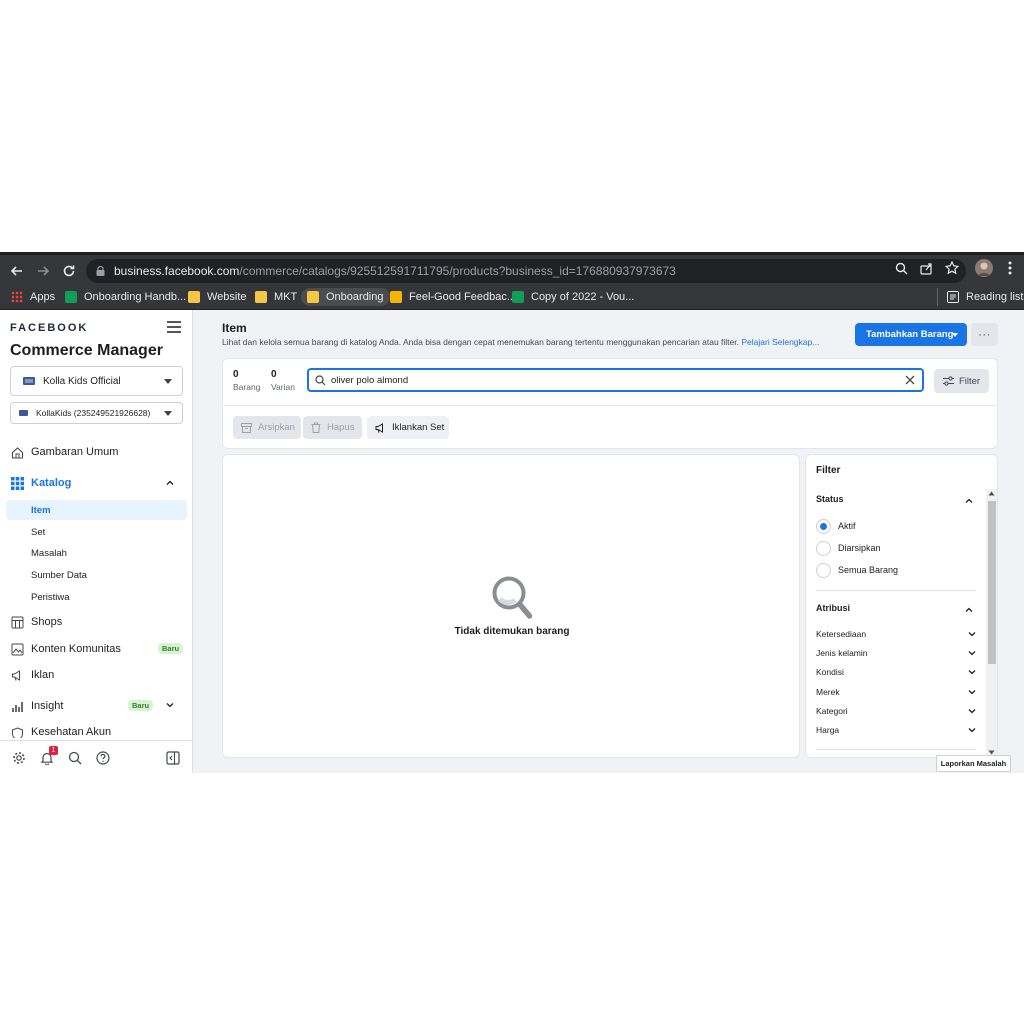 Image resolution: width=1024 pixels, height=1024 pixels. What do you see at coordinates (99, 483) in the screenshot?
I see `sidebar-item-catalog: Katalog` at bounding box center [99, 483].